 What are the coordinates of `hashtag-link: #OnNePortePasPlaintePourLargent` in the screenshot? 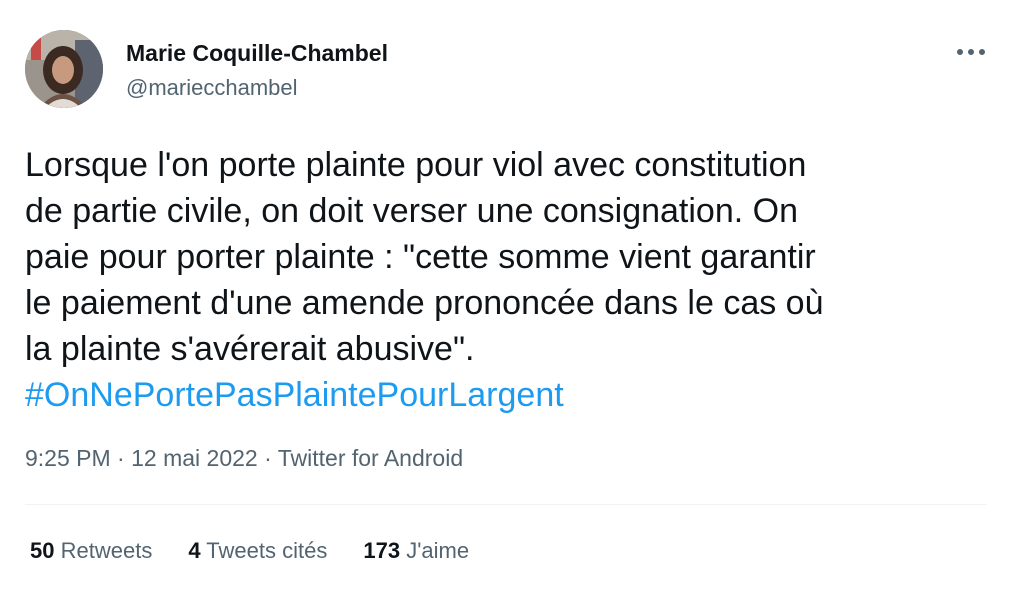 It's located at (294, 395).